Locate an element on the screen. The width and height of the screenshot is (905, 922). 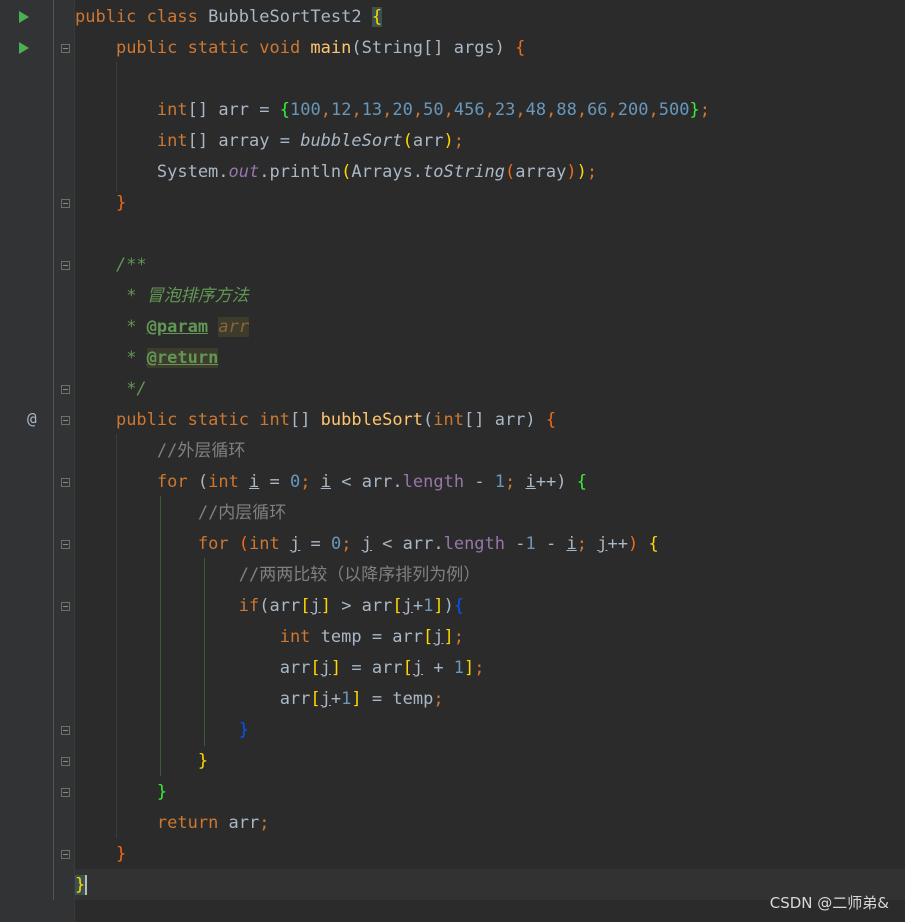
code-line-5: int[] array = bubbleSort(arr); is located at coordinates (310, 141).